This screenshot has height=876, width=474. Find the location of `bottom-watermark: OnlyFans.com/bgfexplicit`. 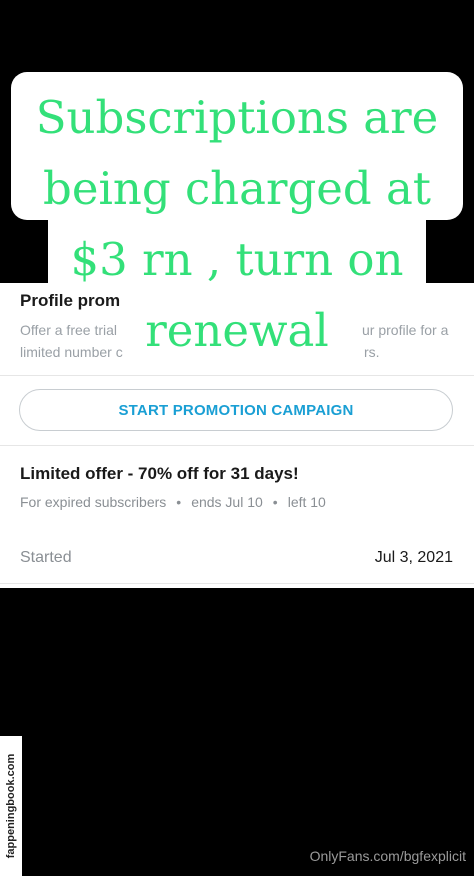

bottom-watermark: OnlyFans.com/bgfexplicit is located at coordinates (387, 856).